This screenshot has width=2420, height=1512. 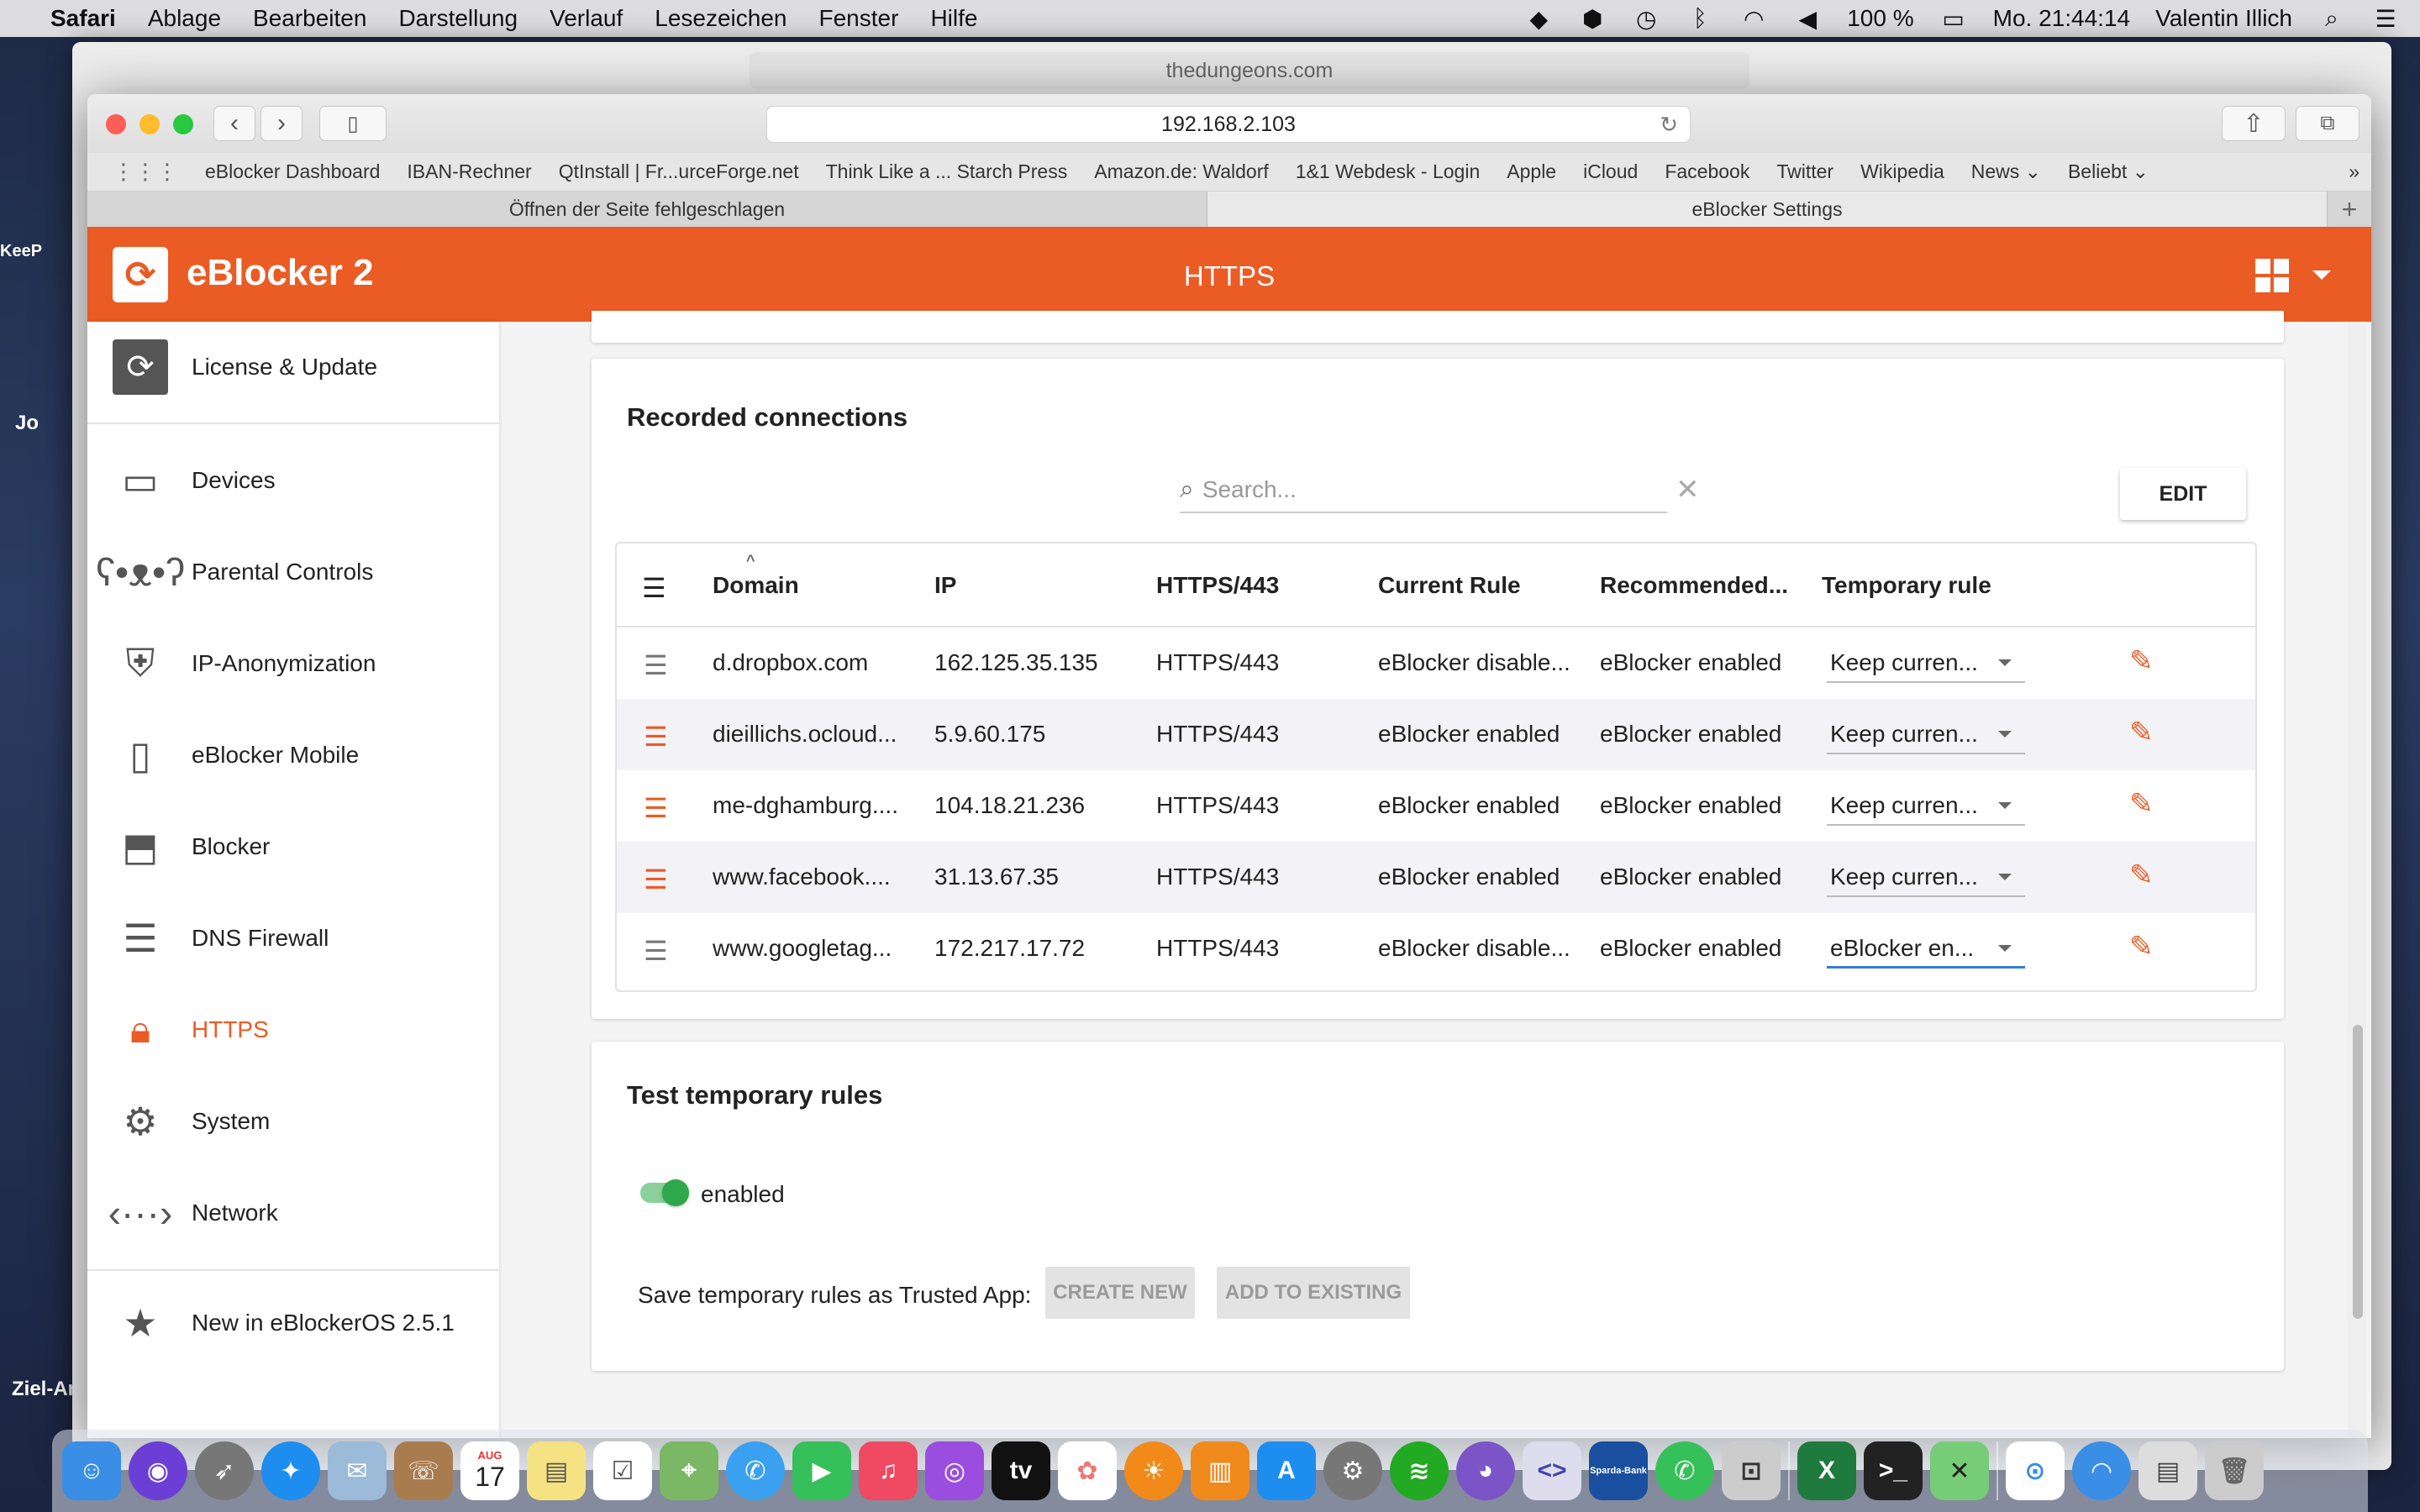 What do you see at coordinates (1893, 1470) in the screenshot?
I see `terminal-icon: >_` at bounding box center [1893, 1470].